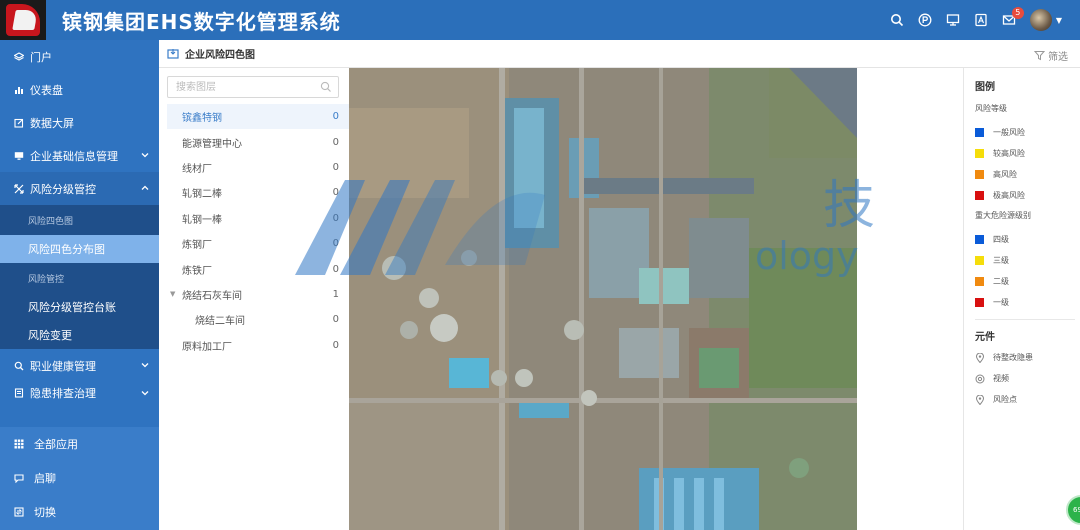 The width and height of the screenshot is (1080, 530). I want to click on sidebar-item-all-apps: 全部应用, so click(79, 444).